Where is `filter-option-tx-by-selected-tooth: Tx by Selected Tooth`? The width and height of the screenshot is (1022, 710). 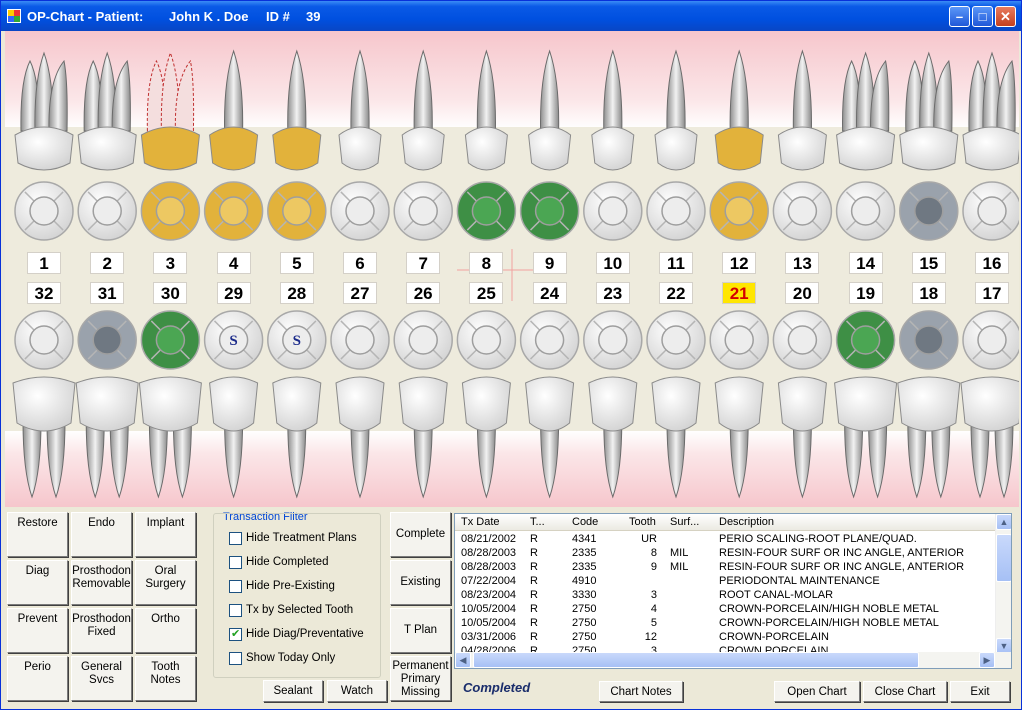
filter-option-tx-by-selected-tooth: Tx by Selected Tooth is located at coordinates (304, 611).